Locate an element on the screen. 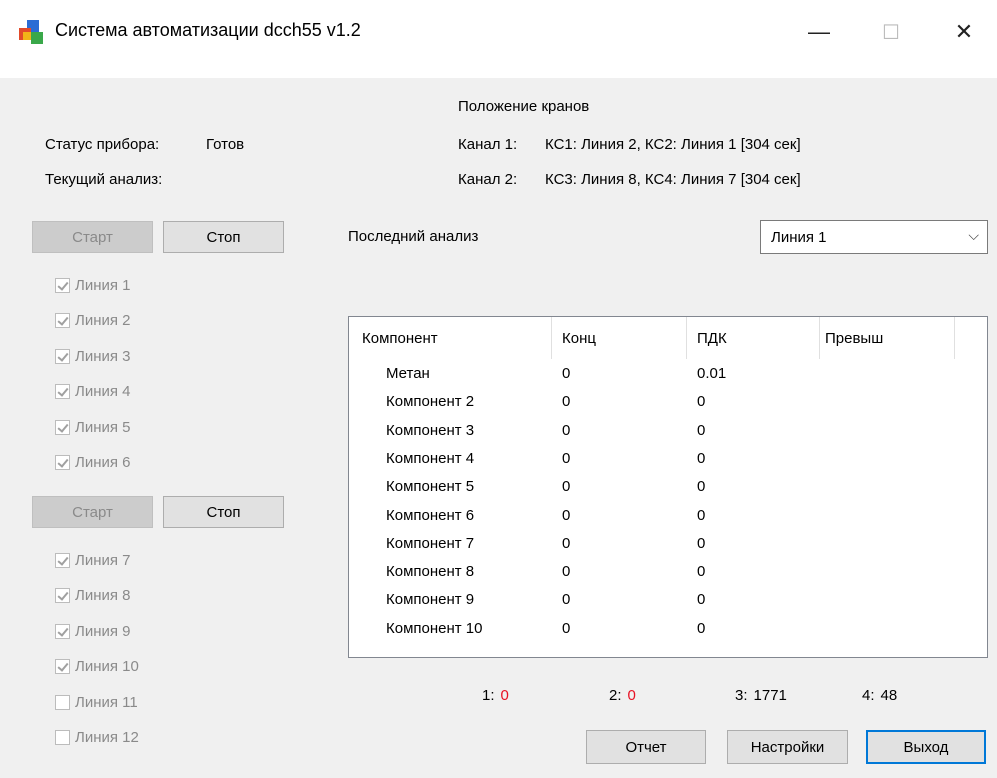 The width and height of the screenshot is (997, 778). table-row: Компонент 2 0 0 is located at coordinates (668, 406).